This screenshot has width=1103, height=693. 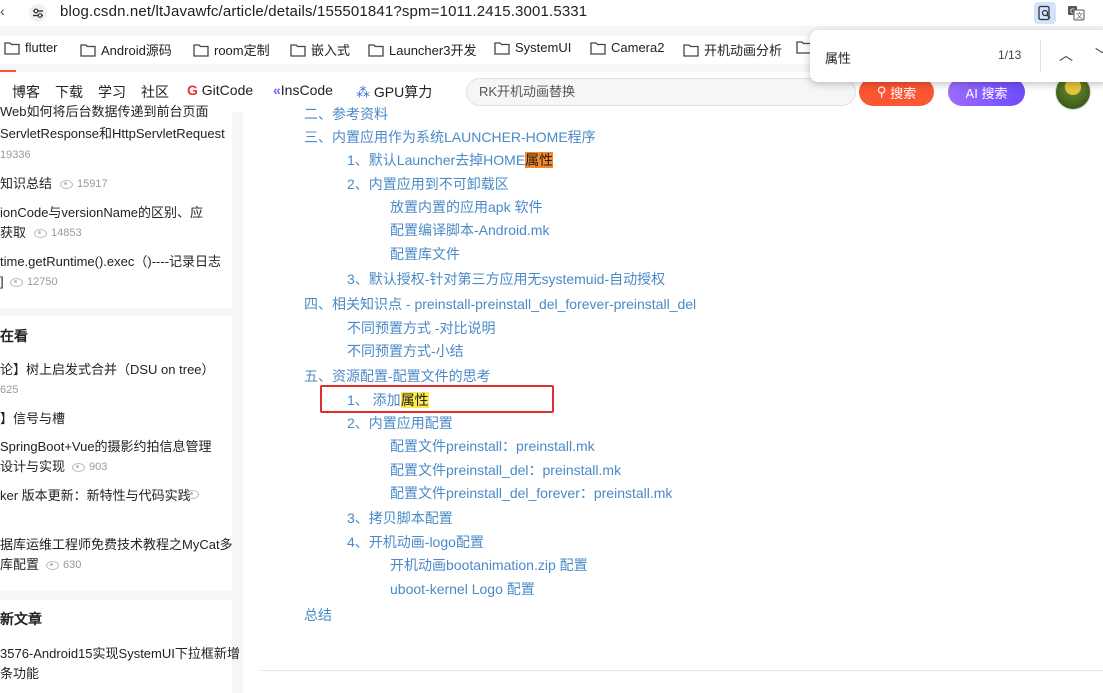 What do you see at coordinates (492, 446) in the screenshot?
I see `toc-item: 配置文件preinstall：preinstall.mk` at bounding box center [492, 446].